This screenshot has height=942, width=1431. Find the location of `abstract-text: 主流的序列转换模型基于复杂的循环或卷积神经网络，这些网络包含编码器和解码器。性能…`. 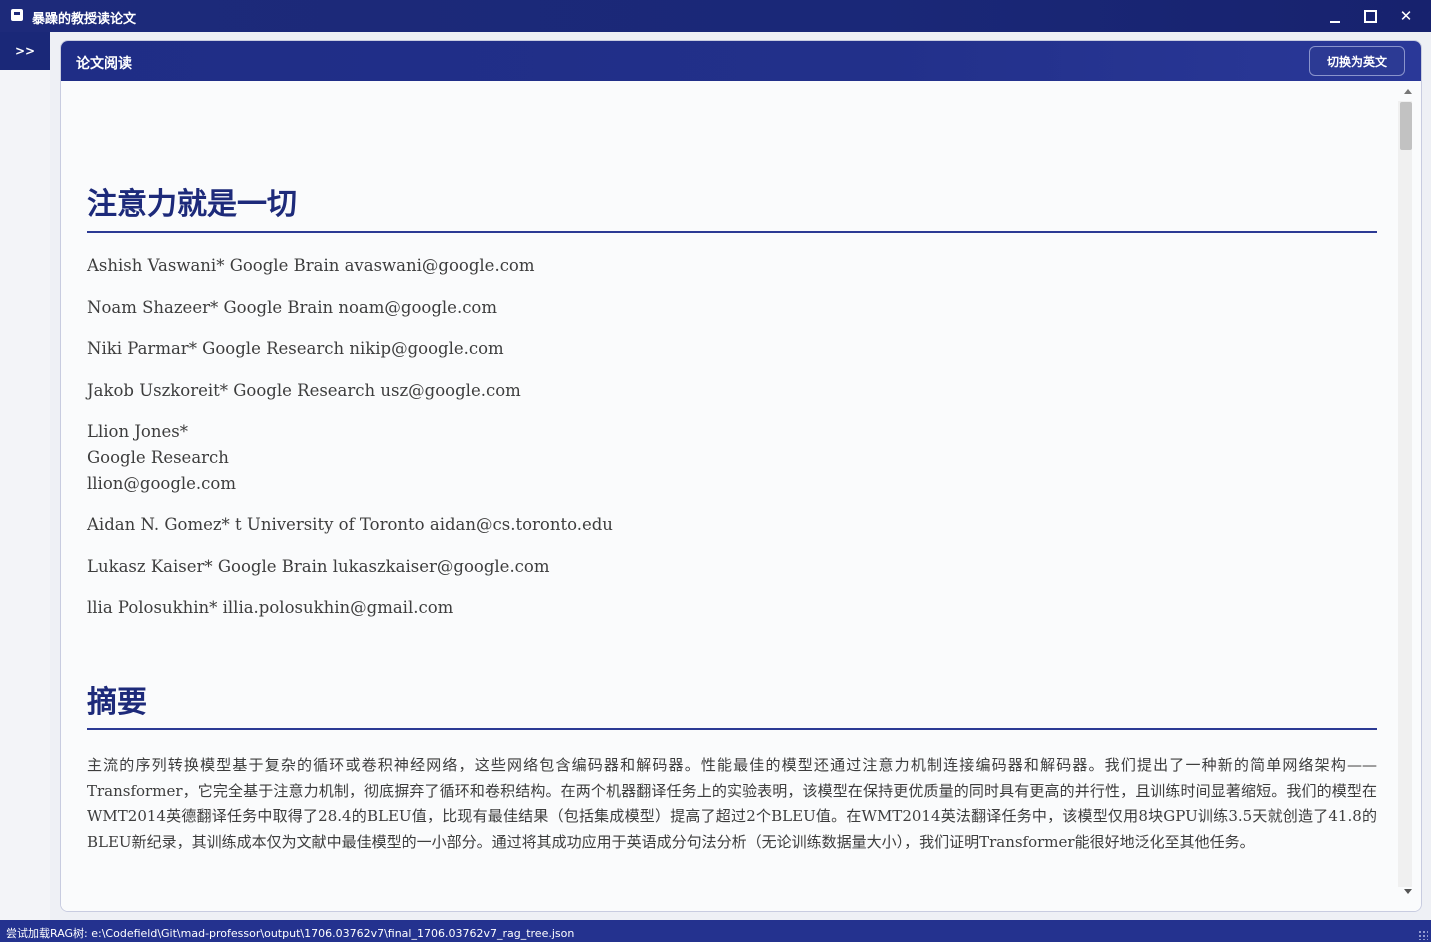

abstract-text: 主流的序列转换模型基于复杂的循环或卷积神经网络，这些网络包含编码器和解码器。性能… is located at coordinates (732, 803).